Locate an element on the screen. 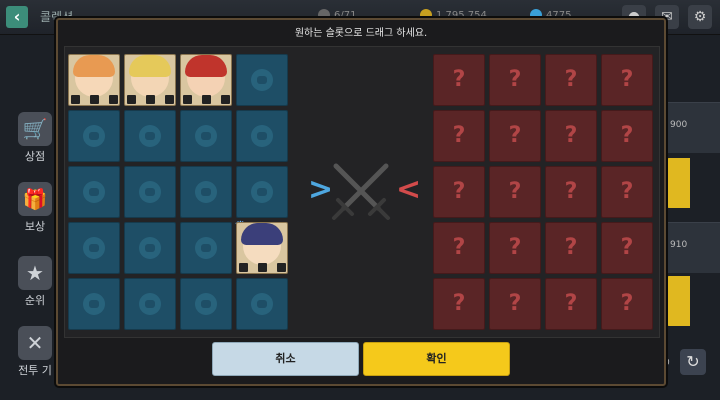 The width and height of the screenshot is (720, 400). battle-icon: ✕ is located at coordinates (35, 343).